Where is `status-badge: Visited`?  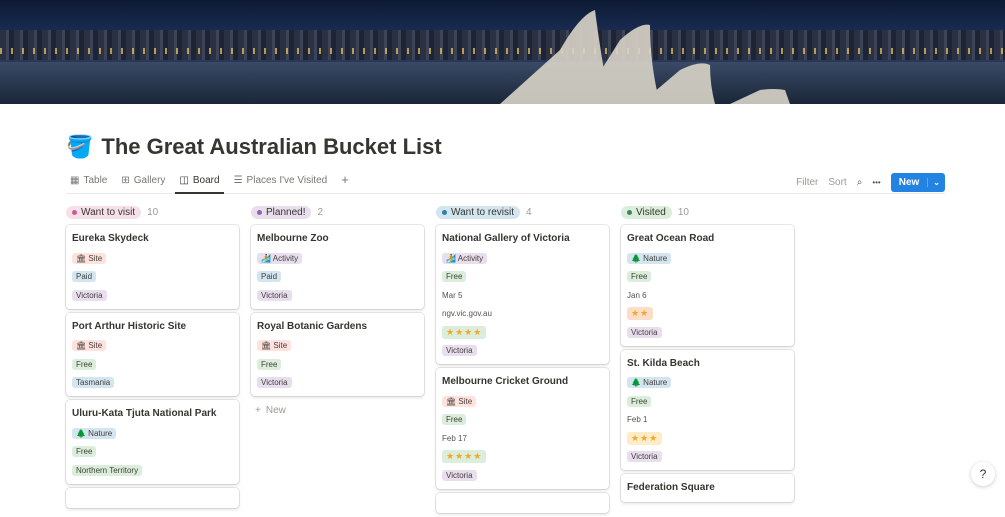
status-badge: Visited is located at coordinates (646, 212).